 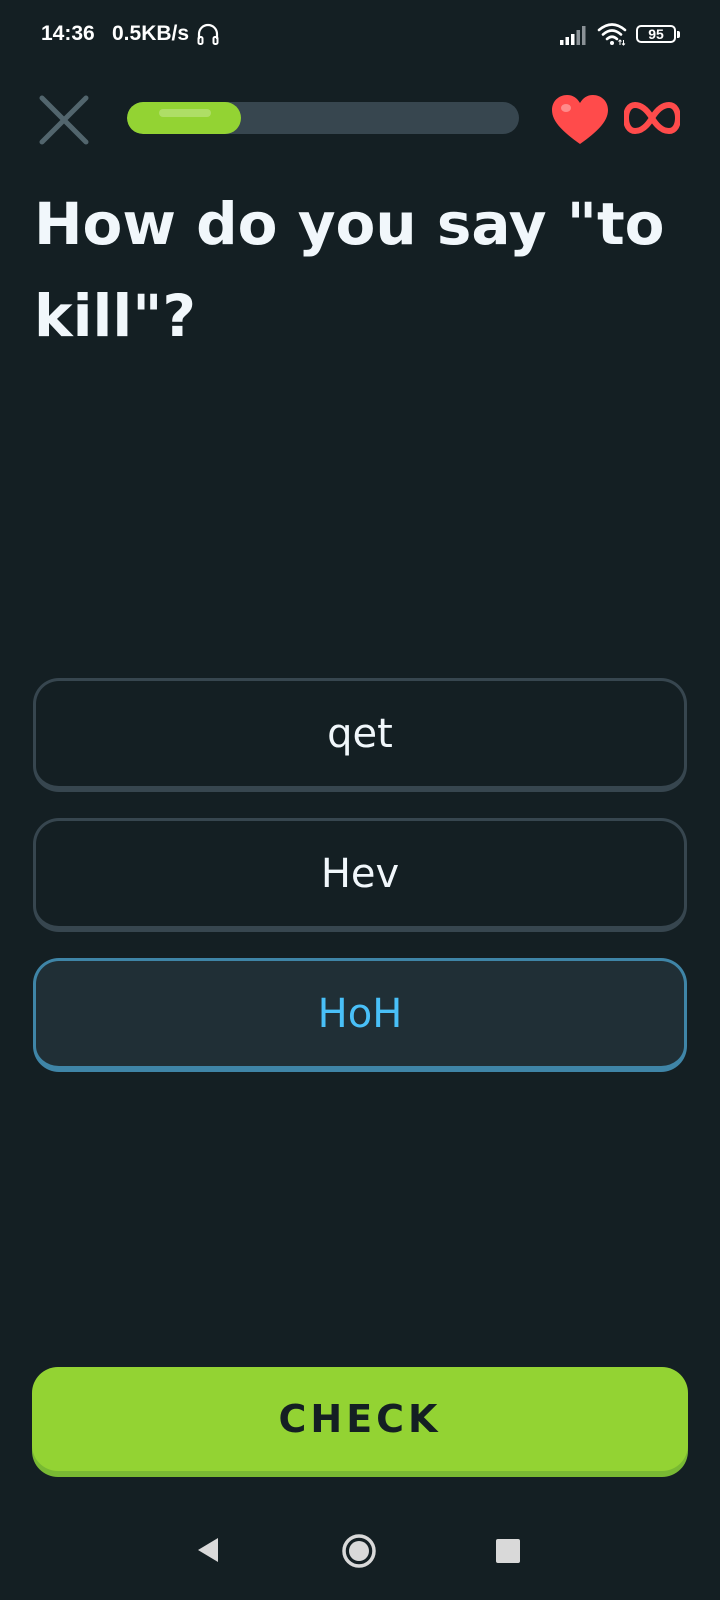 I want to click on option-label: HoH, so click(x=360, y=1013).